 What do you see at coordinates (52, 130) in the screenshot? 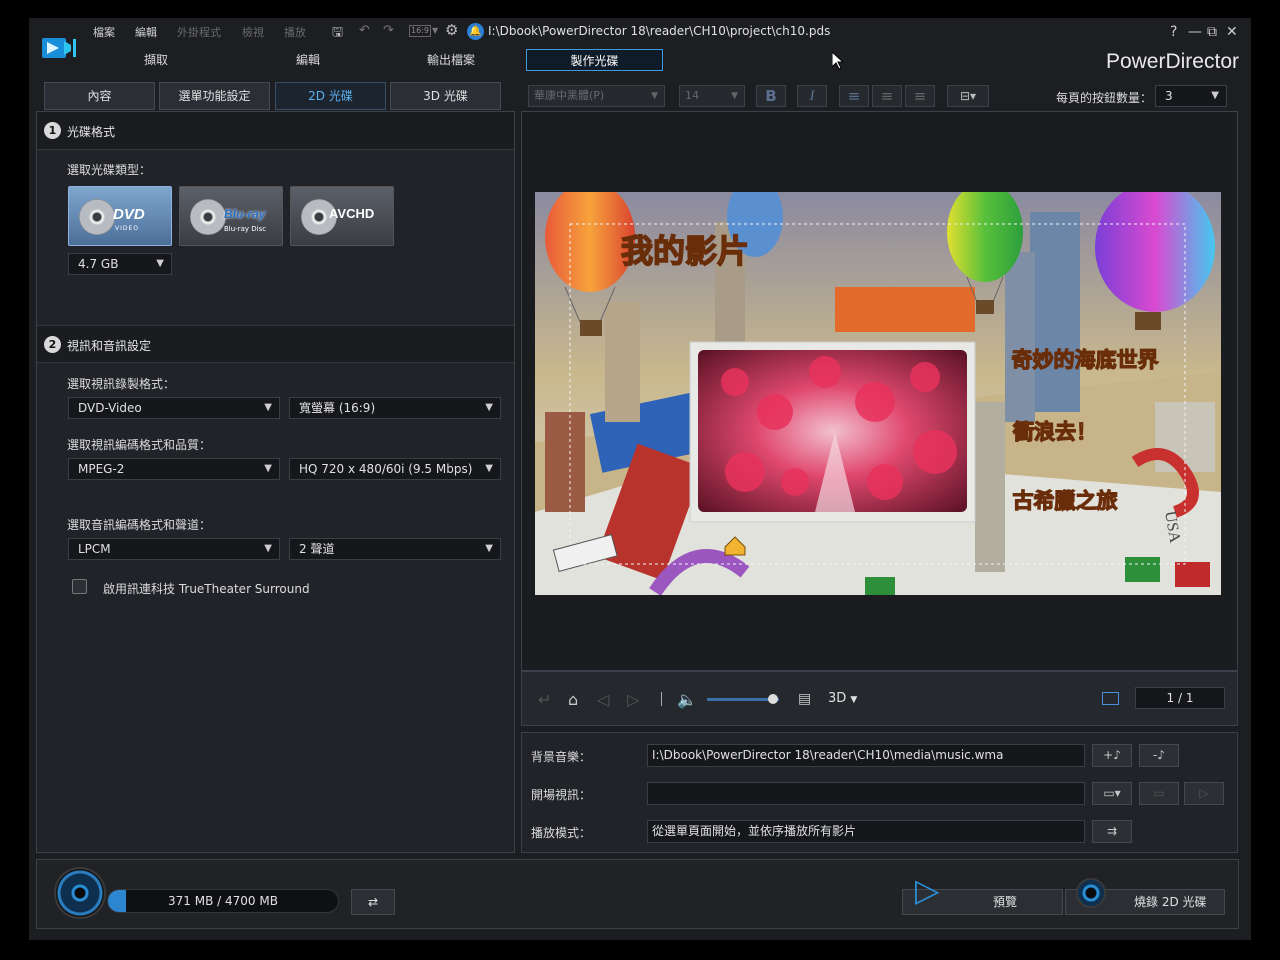
I see `section-number: 1` at bounding box center [52, 130].